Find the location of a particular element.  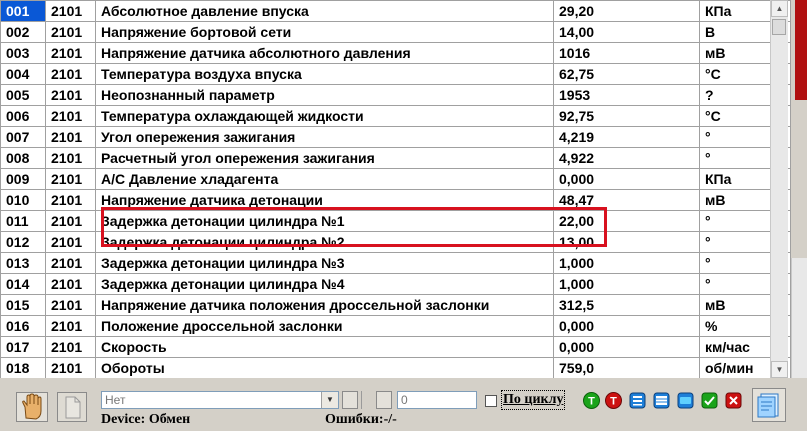

row-id-cell: 007 is located at coordinates (23, 137).